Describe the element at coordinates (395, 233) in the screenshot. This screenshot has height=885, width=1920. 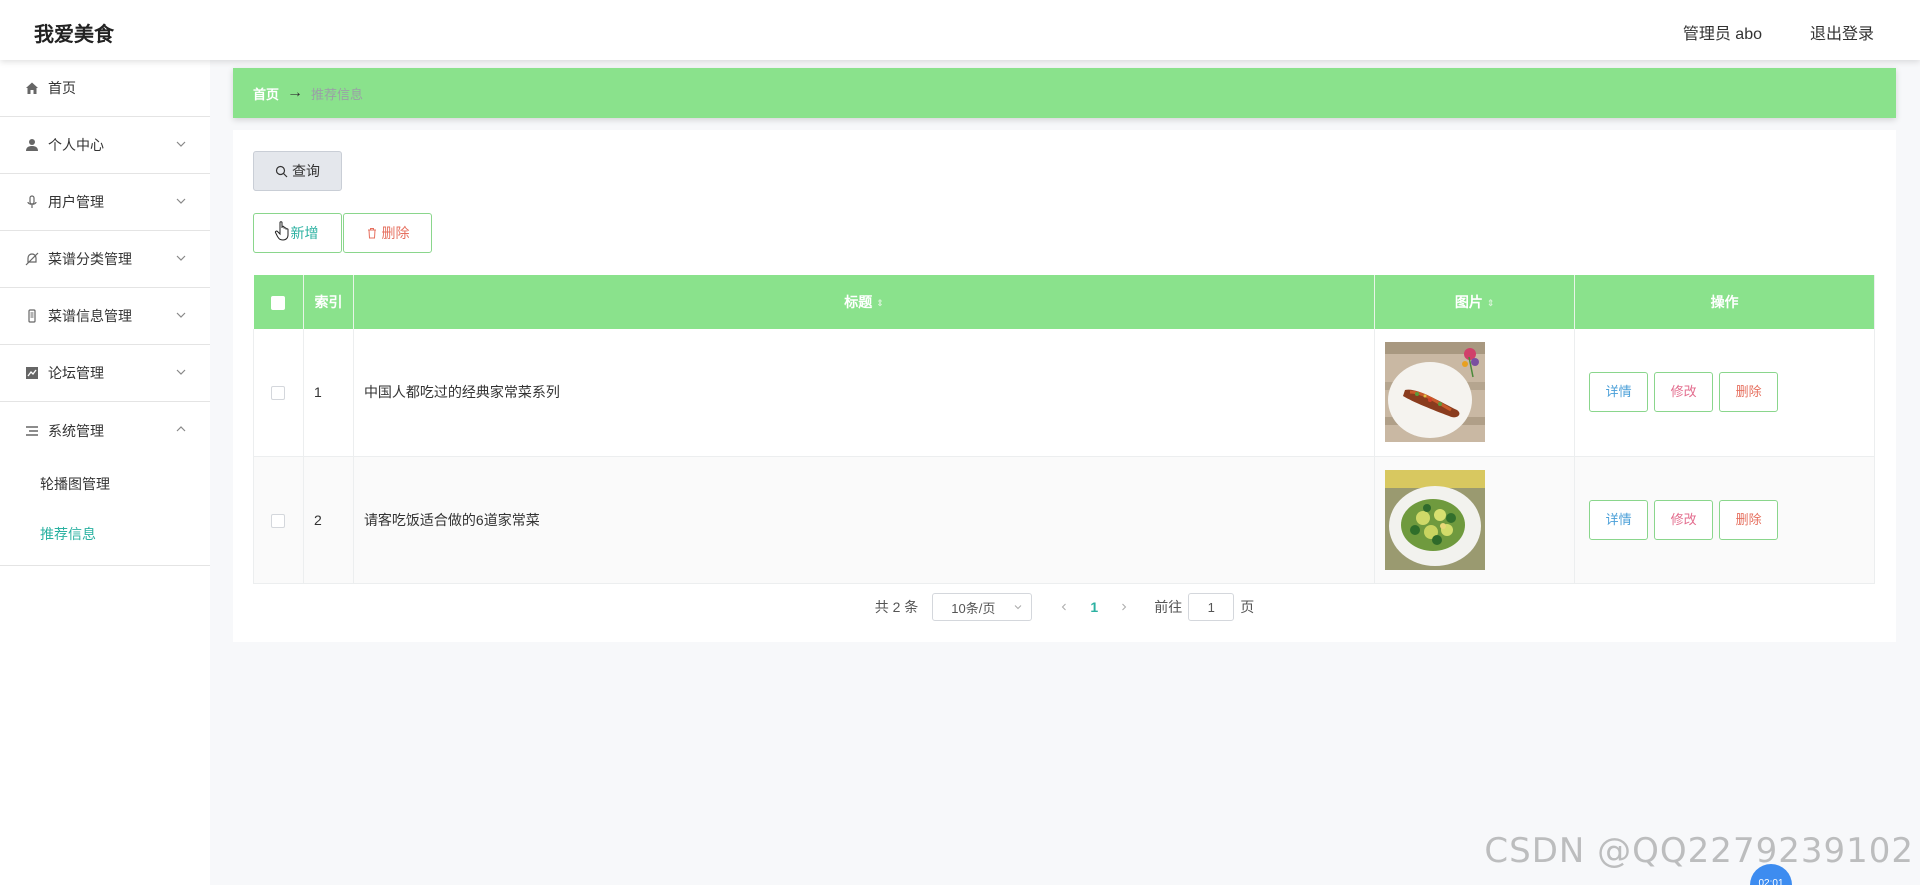
I see `bulk-delete-label: 删除` at that location.